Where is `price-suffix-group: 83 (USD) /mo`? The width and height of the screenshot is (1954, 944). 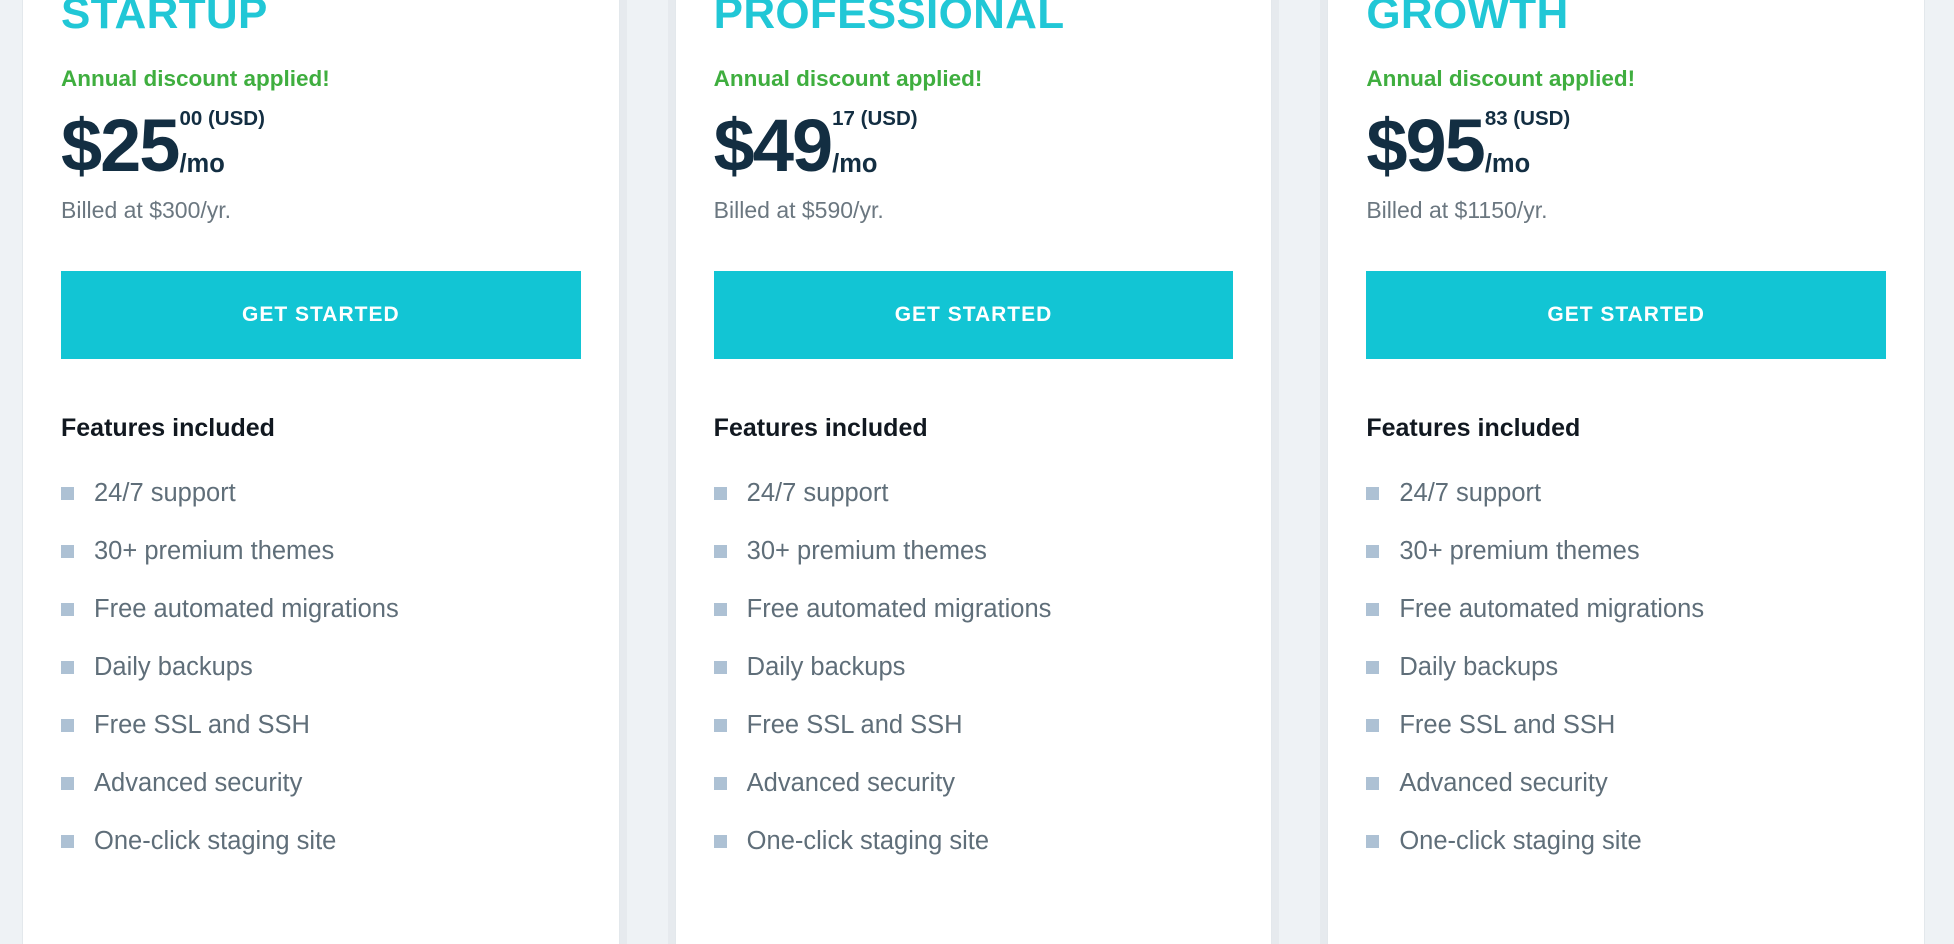 price-suffix-group: 83 (USD) /mo is located at coordinates (1527, 143).